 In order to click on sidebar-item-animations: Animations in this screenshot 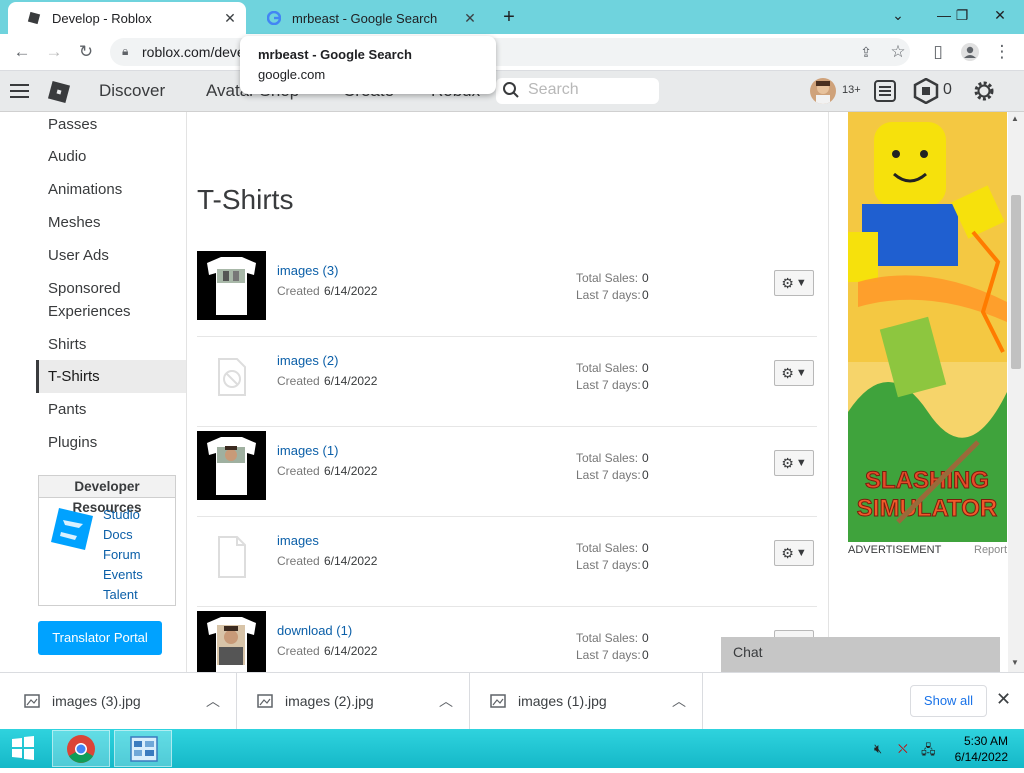, I will do `click(85, 189)`.